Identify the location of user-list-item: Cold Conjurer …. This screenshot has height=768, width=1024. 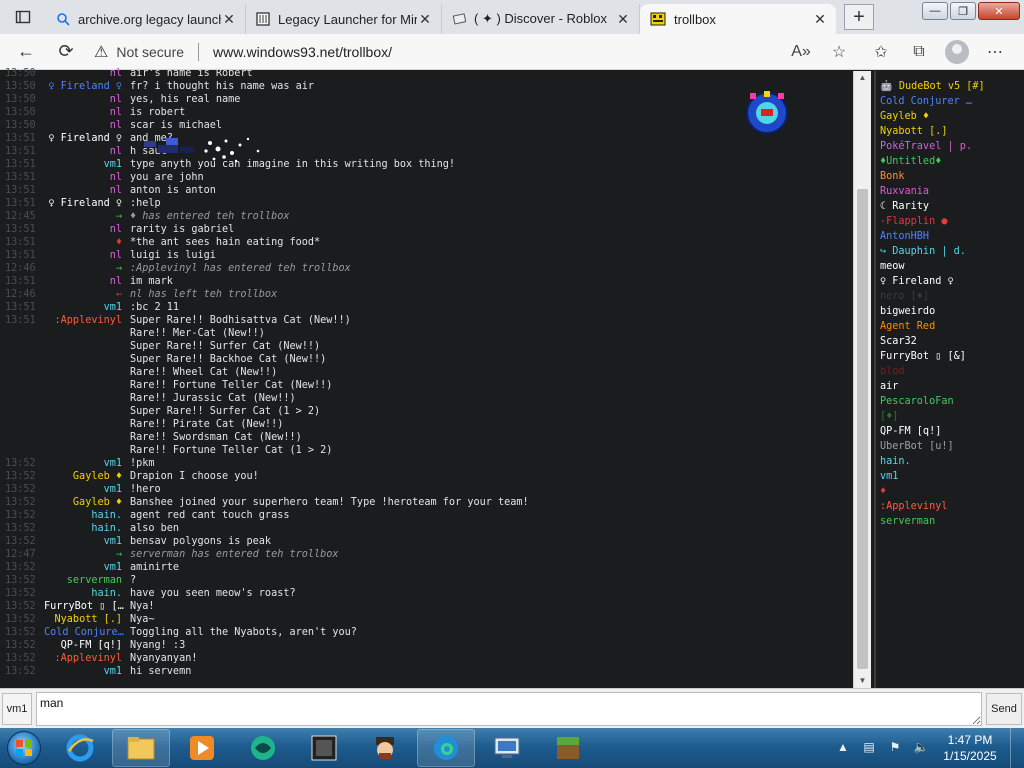
(952, 101).